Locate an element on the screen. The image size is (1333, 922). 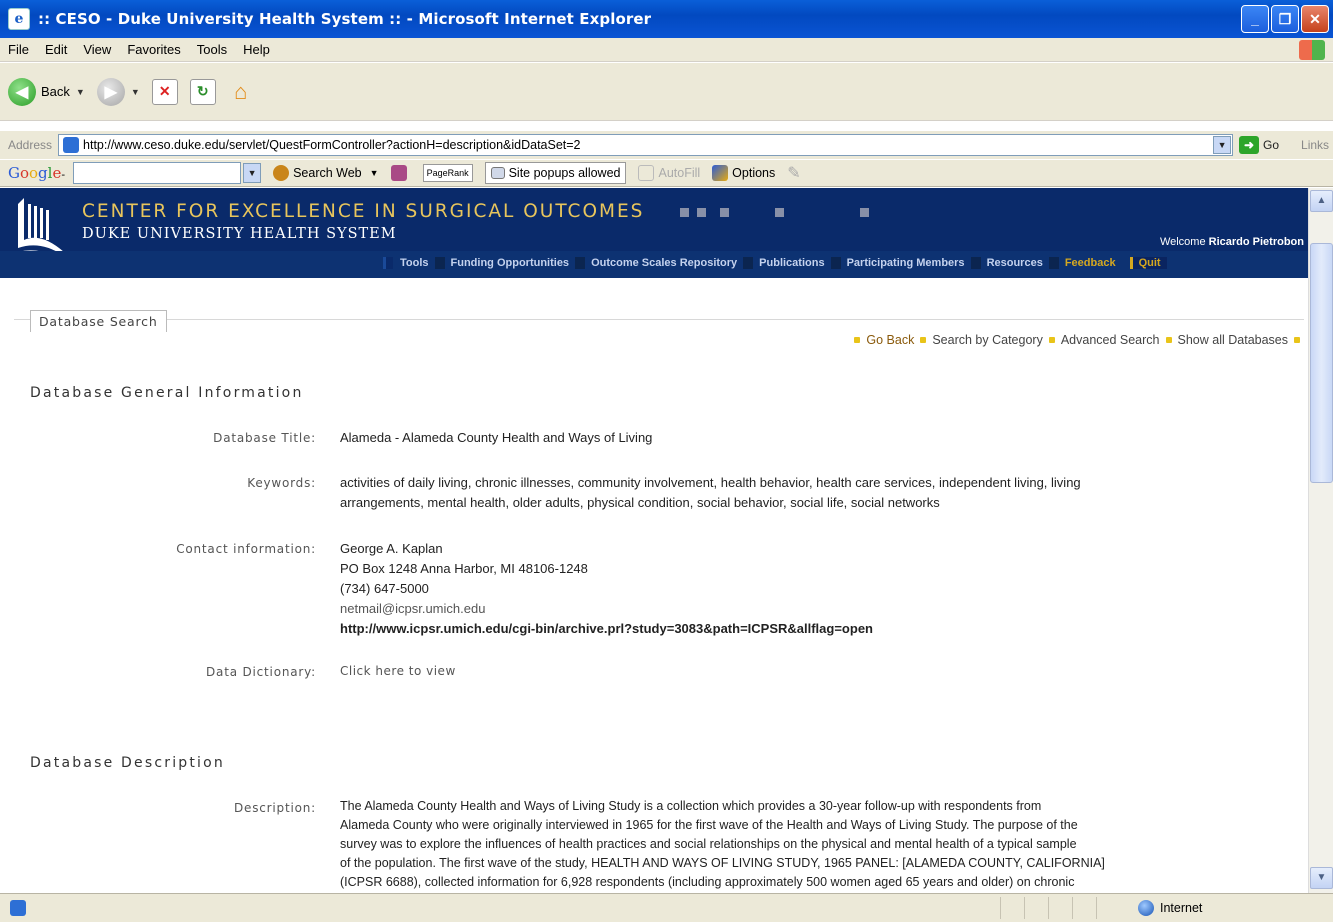
nav-participating-members: Participating Members is located at coordinates (906, 263).